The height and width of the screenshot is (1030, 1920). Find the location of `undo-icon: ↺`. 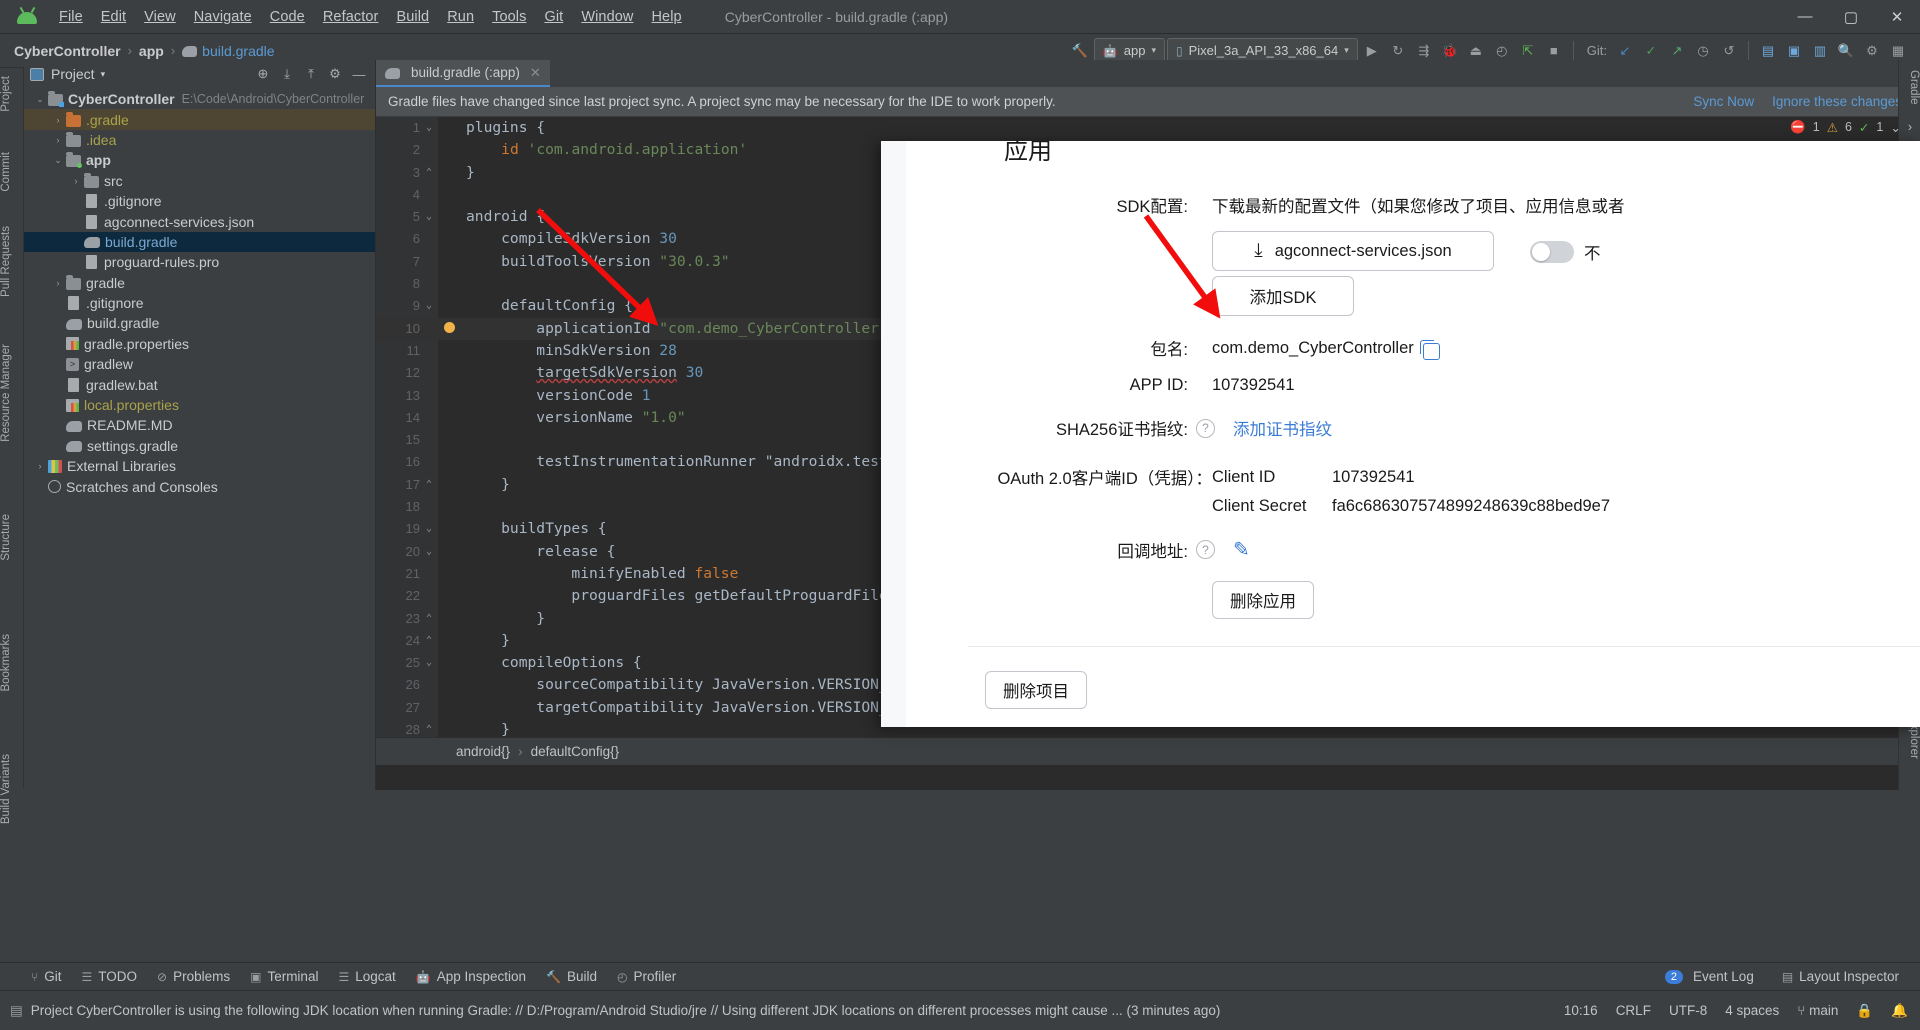

undo-icon: ↺ is located at coordinates (1729, 51).